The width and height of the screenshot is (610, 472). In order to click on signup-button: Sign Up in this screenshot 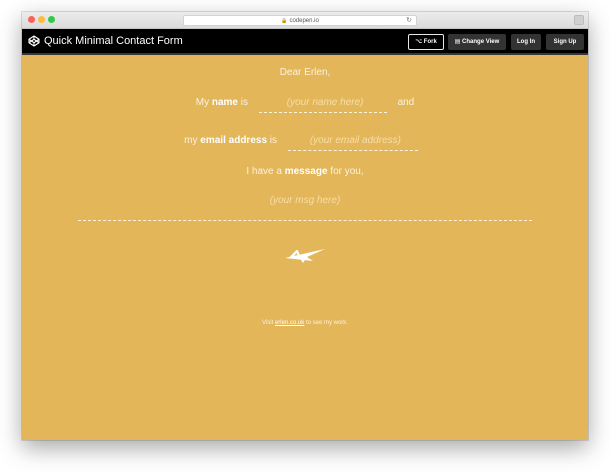, I will do `click(565, 42)`.